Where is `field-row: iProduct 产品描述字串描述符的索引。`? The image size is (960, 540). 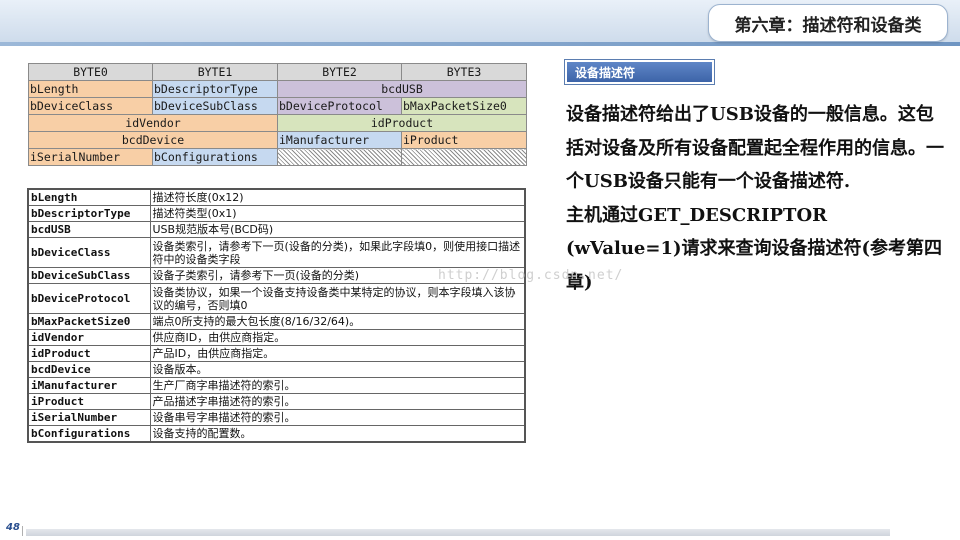
field-row: iProduct 产品描述字串描述符的索引。 is located at coordinates (276, 401).